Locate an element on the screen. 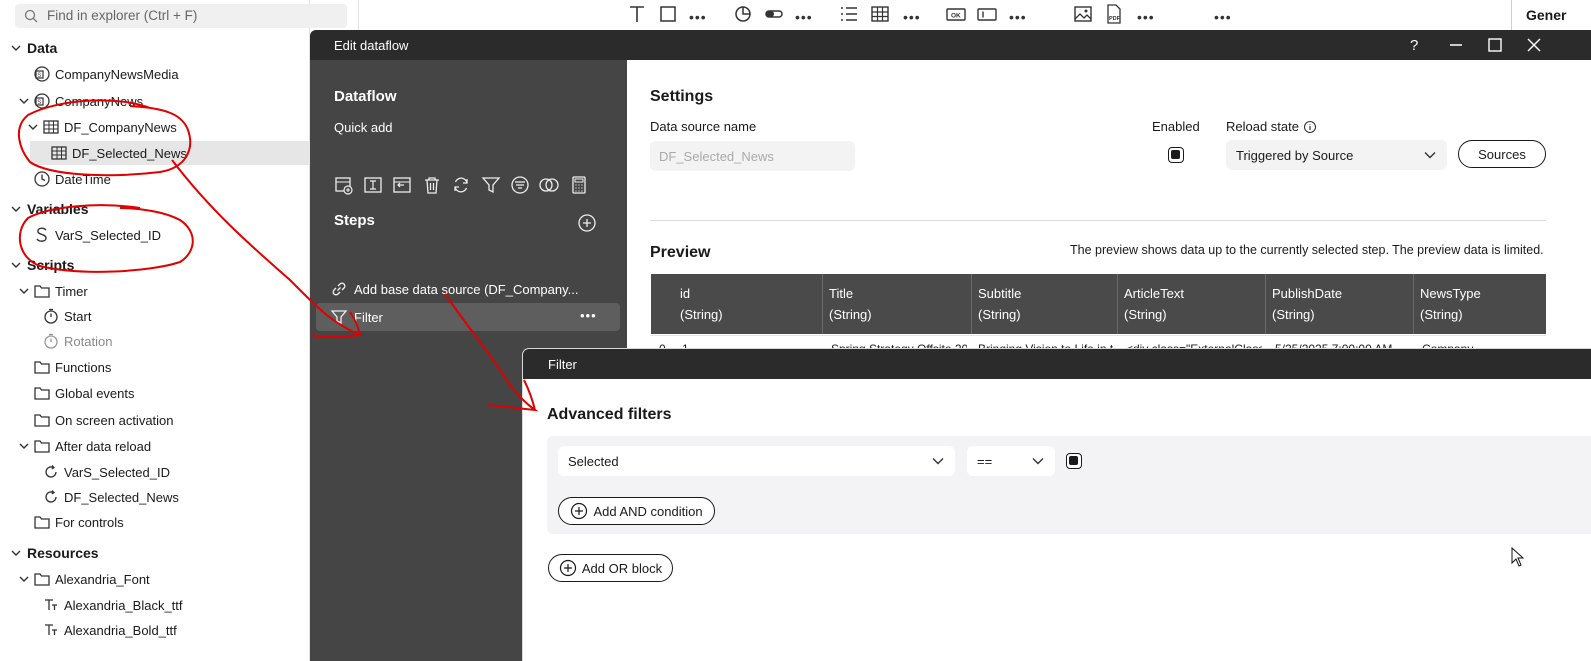 This screenshot has height=661, width=1591. image-tool-icon is located at coordinates (1083, 14).